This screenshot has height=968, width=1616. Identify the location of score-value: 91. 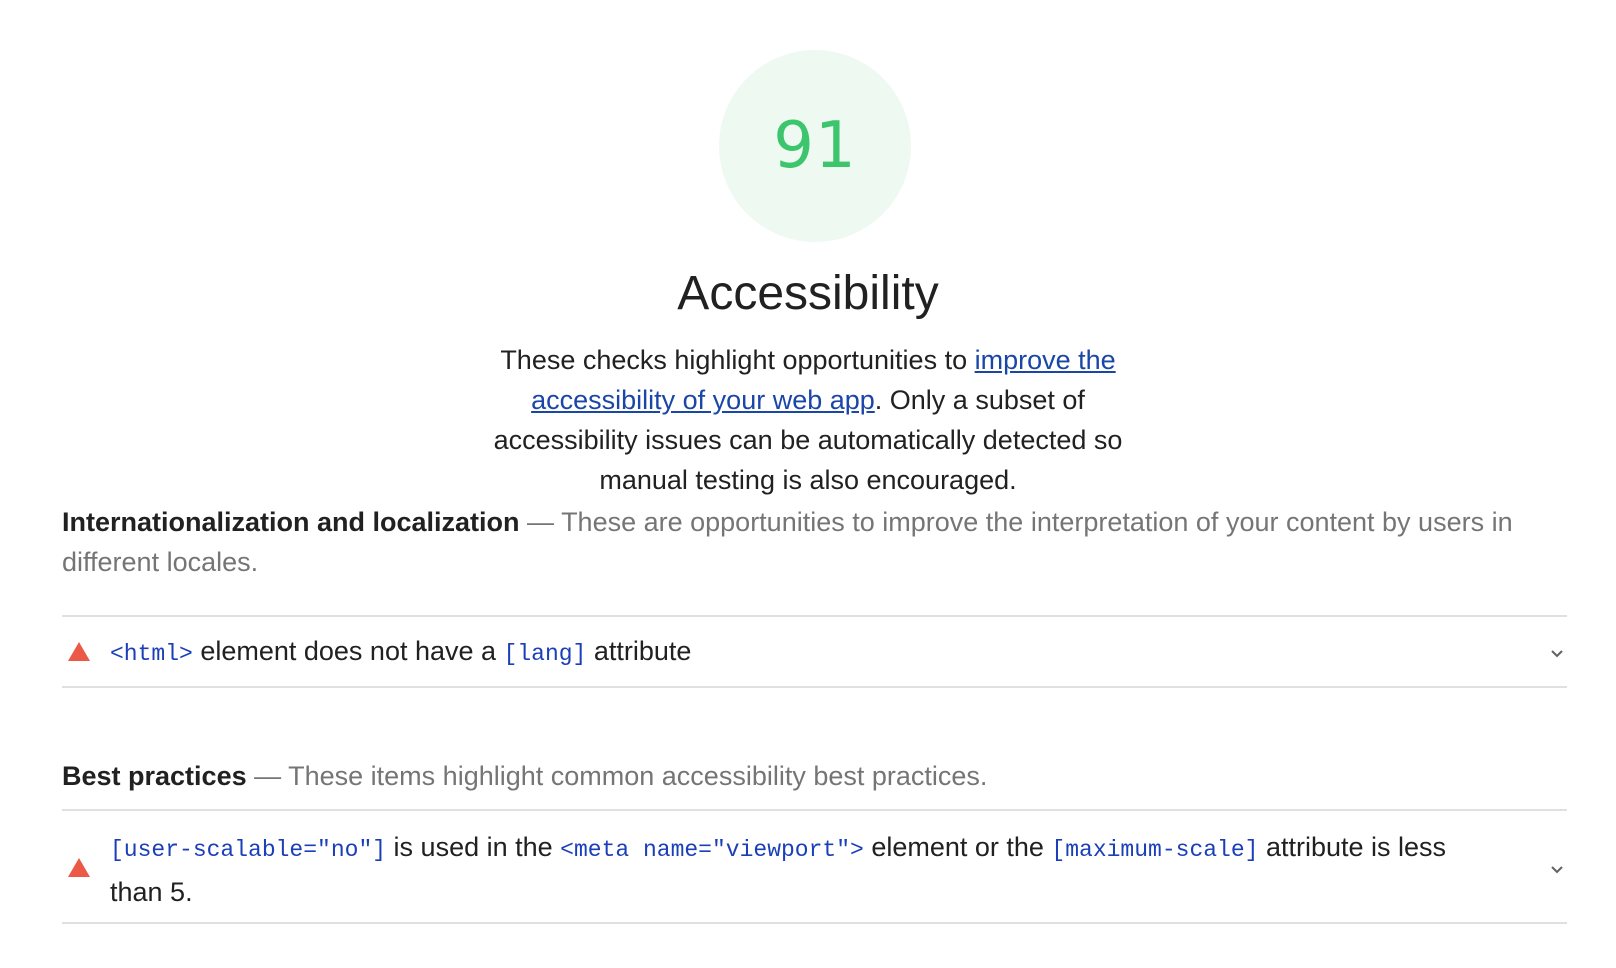
(815, 146).